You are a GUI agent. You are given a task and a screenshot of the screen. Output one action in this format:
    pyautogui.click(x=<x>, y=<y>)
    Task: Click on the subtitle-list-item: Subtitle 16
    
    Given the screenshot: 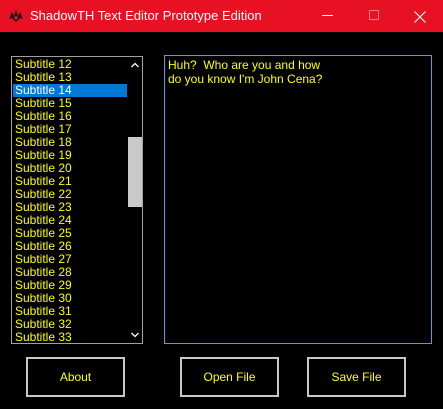 What is the action you would take?
    pyautogui.click(x=70, y=116)
    